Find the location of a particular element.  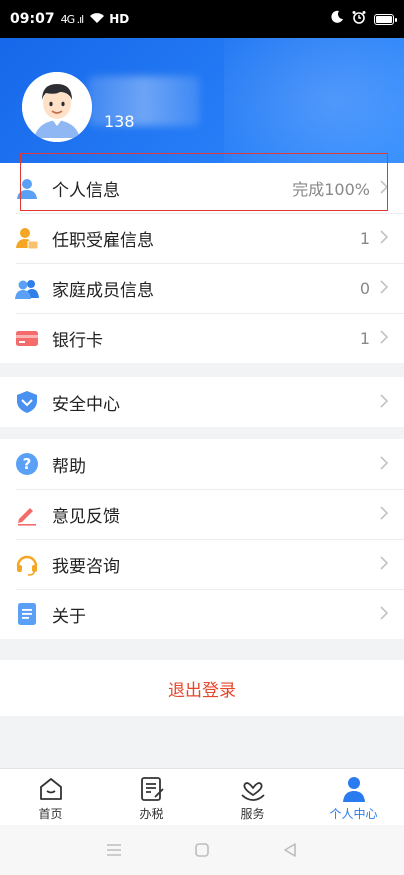

menu-label: 个人信息 is located at coordinates (86, 190).